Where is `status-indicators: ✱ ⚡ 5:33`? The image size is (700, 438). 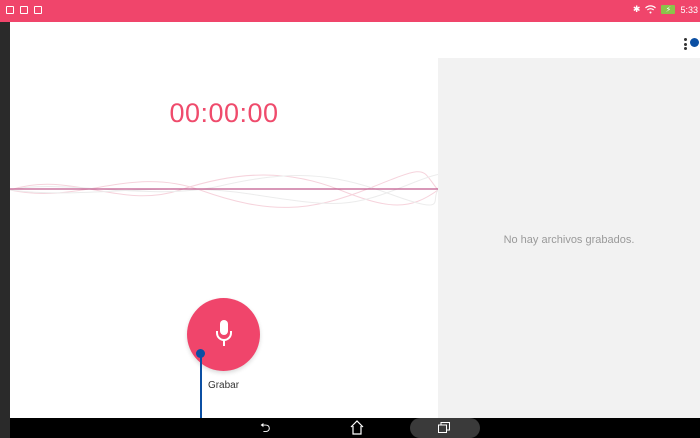 status-indicators: ✱ ⚡ 5:33 is located at coordinates (665, 9).